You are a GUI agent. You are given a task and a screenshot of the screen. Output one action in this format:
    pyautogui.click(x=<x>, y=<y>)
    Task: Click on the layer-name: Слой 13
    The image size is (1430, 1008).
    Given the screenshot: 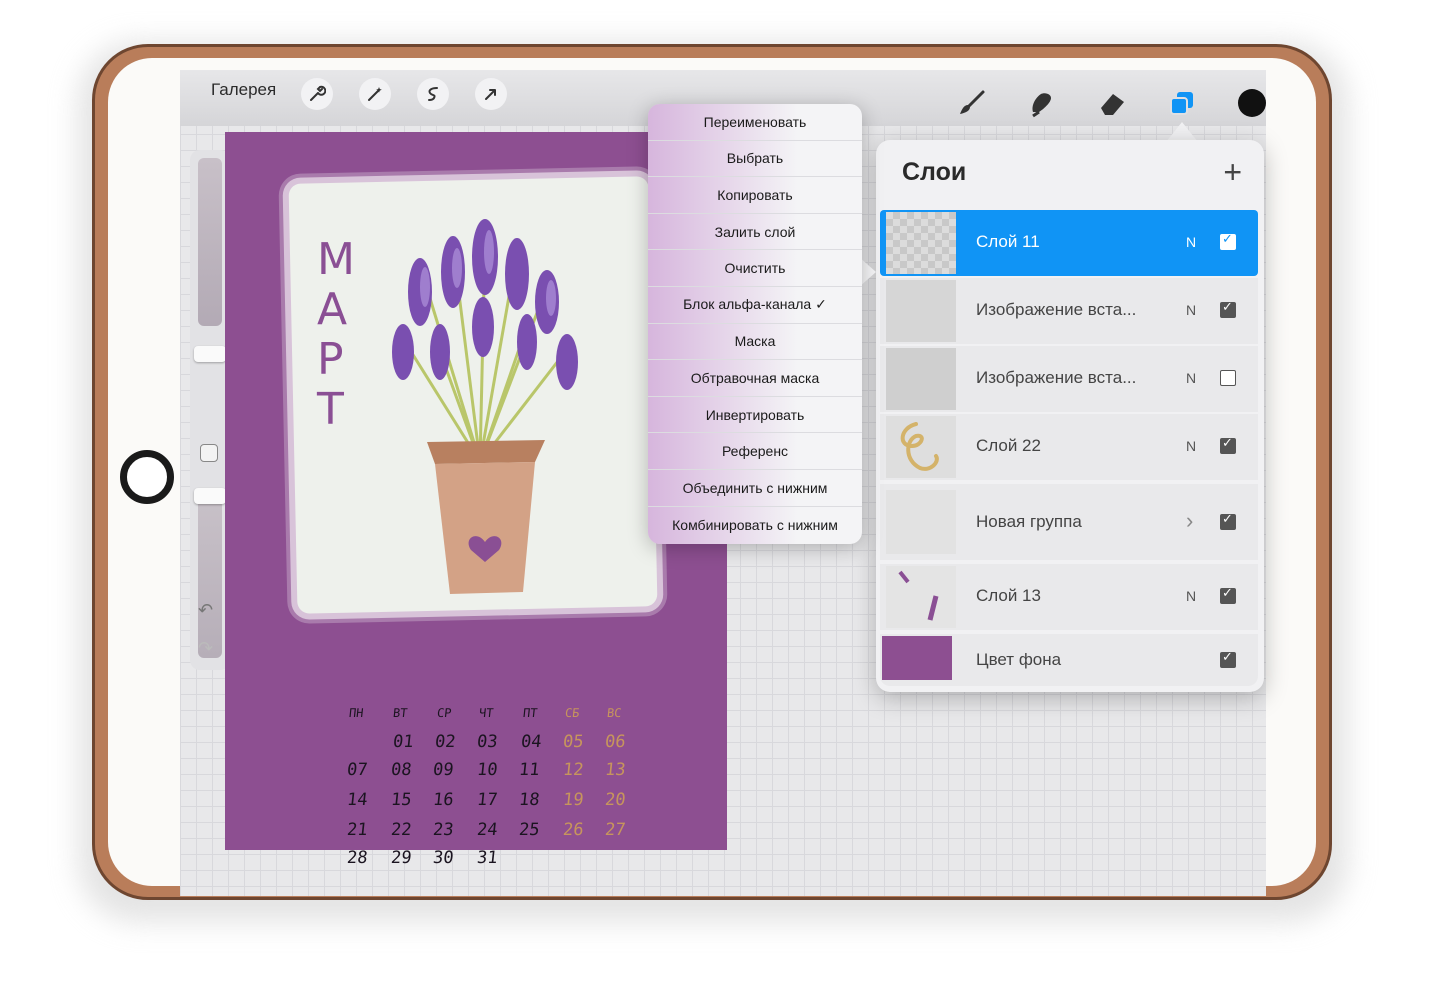 What is the action you would take?
    pyautogui.click(x=1008, y=595)
    